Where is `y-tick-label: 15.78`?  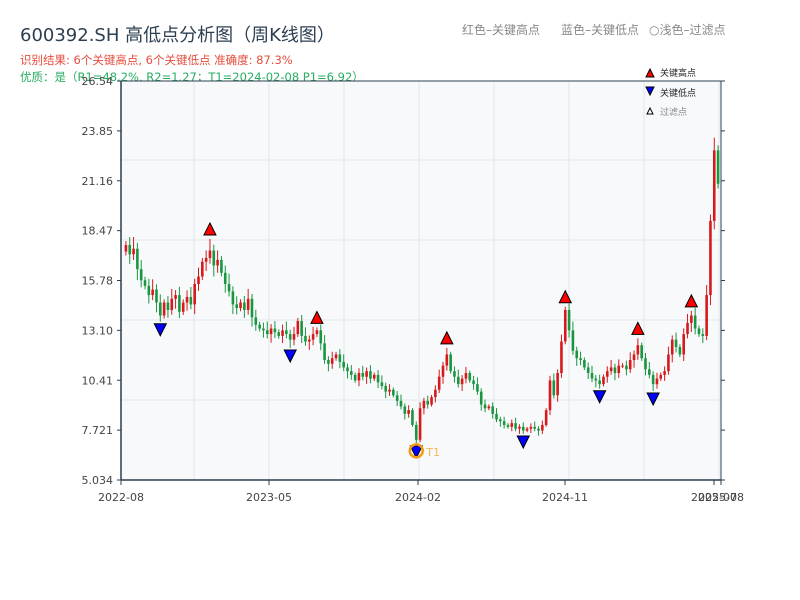
y-tick-label: 15.78 is located at coordinates (98, 281).